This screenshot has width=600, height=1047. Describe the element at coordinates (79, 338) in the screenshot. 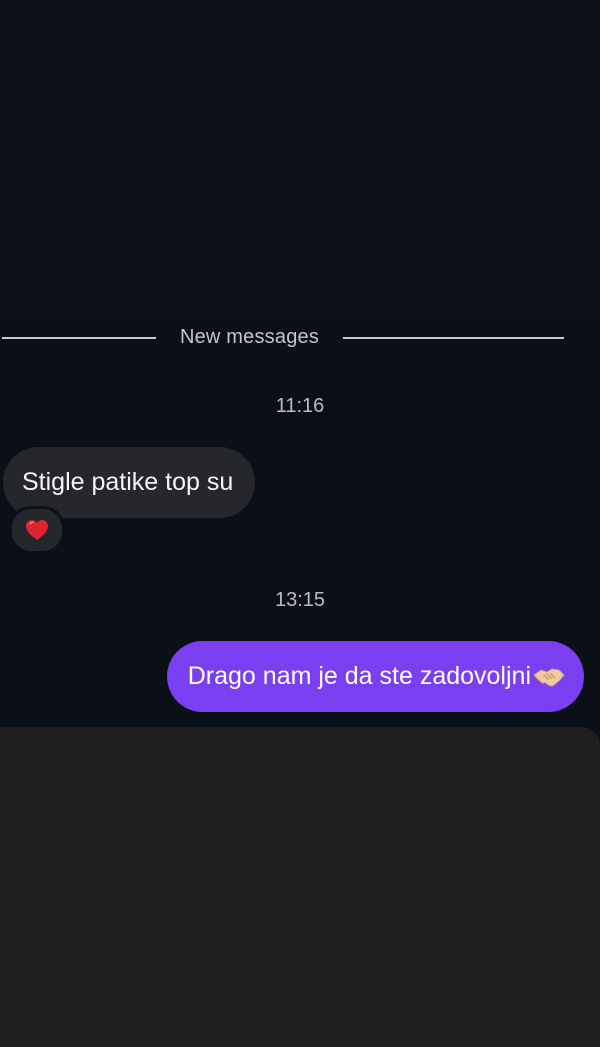

I see `divider-line-left` at that location.